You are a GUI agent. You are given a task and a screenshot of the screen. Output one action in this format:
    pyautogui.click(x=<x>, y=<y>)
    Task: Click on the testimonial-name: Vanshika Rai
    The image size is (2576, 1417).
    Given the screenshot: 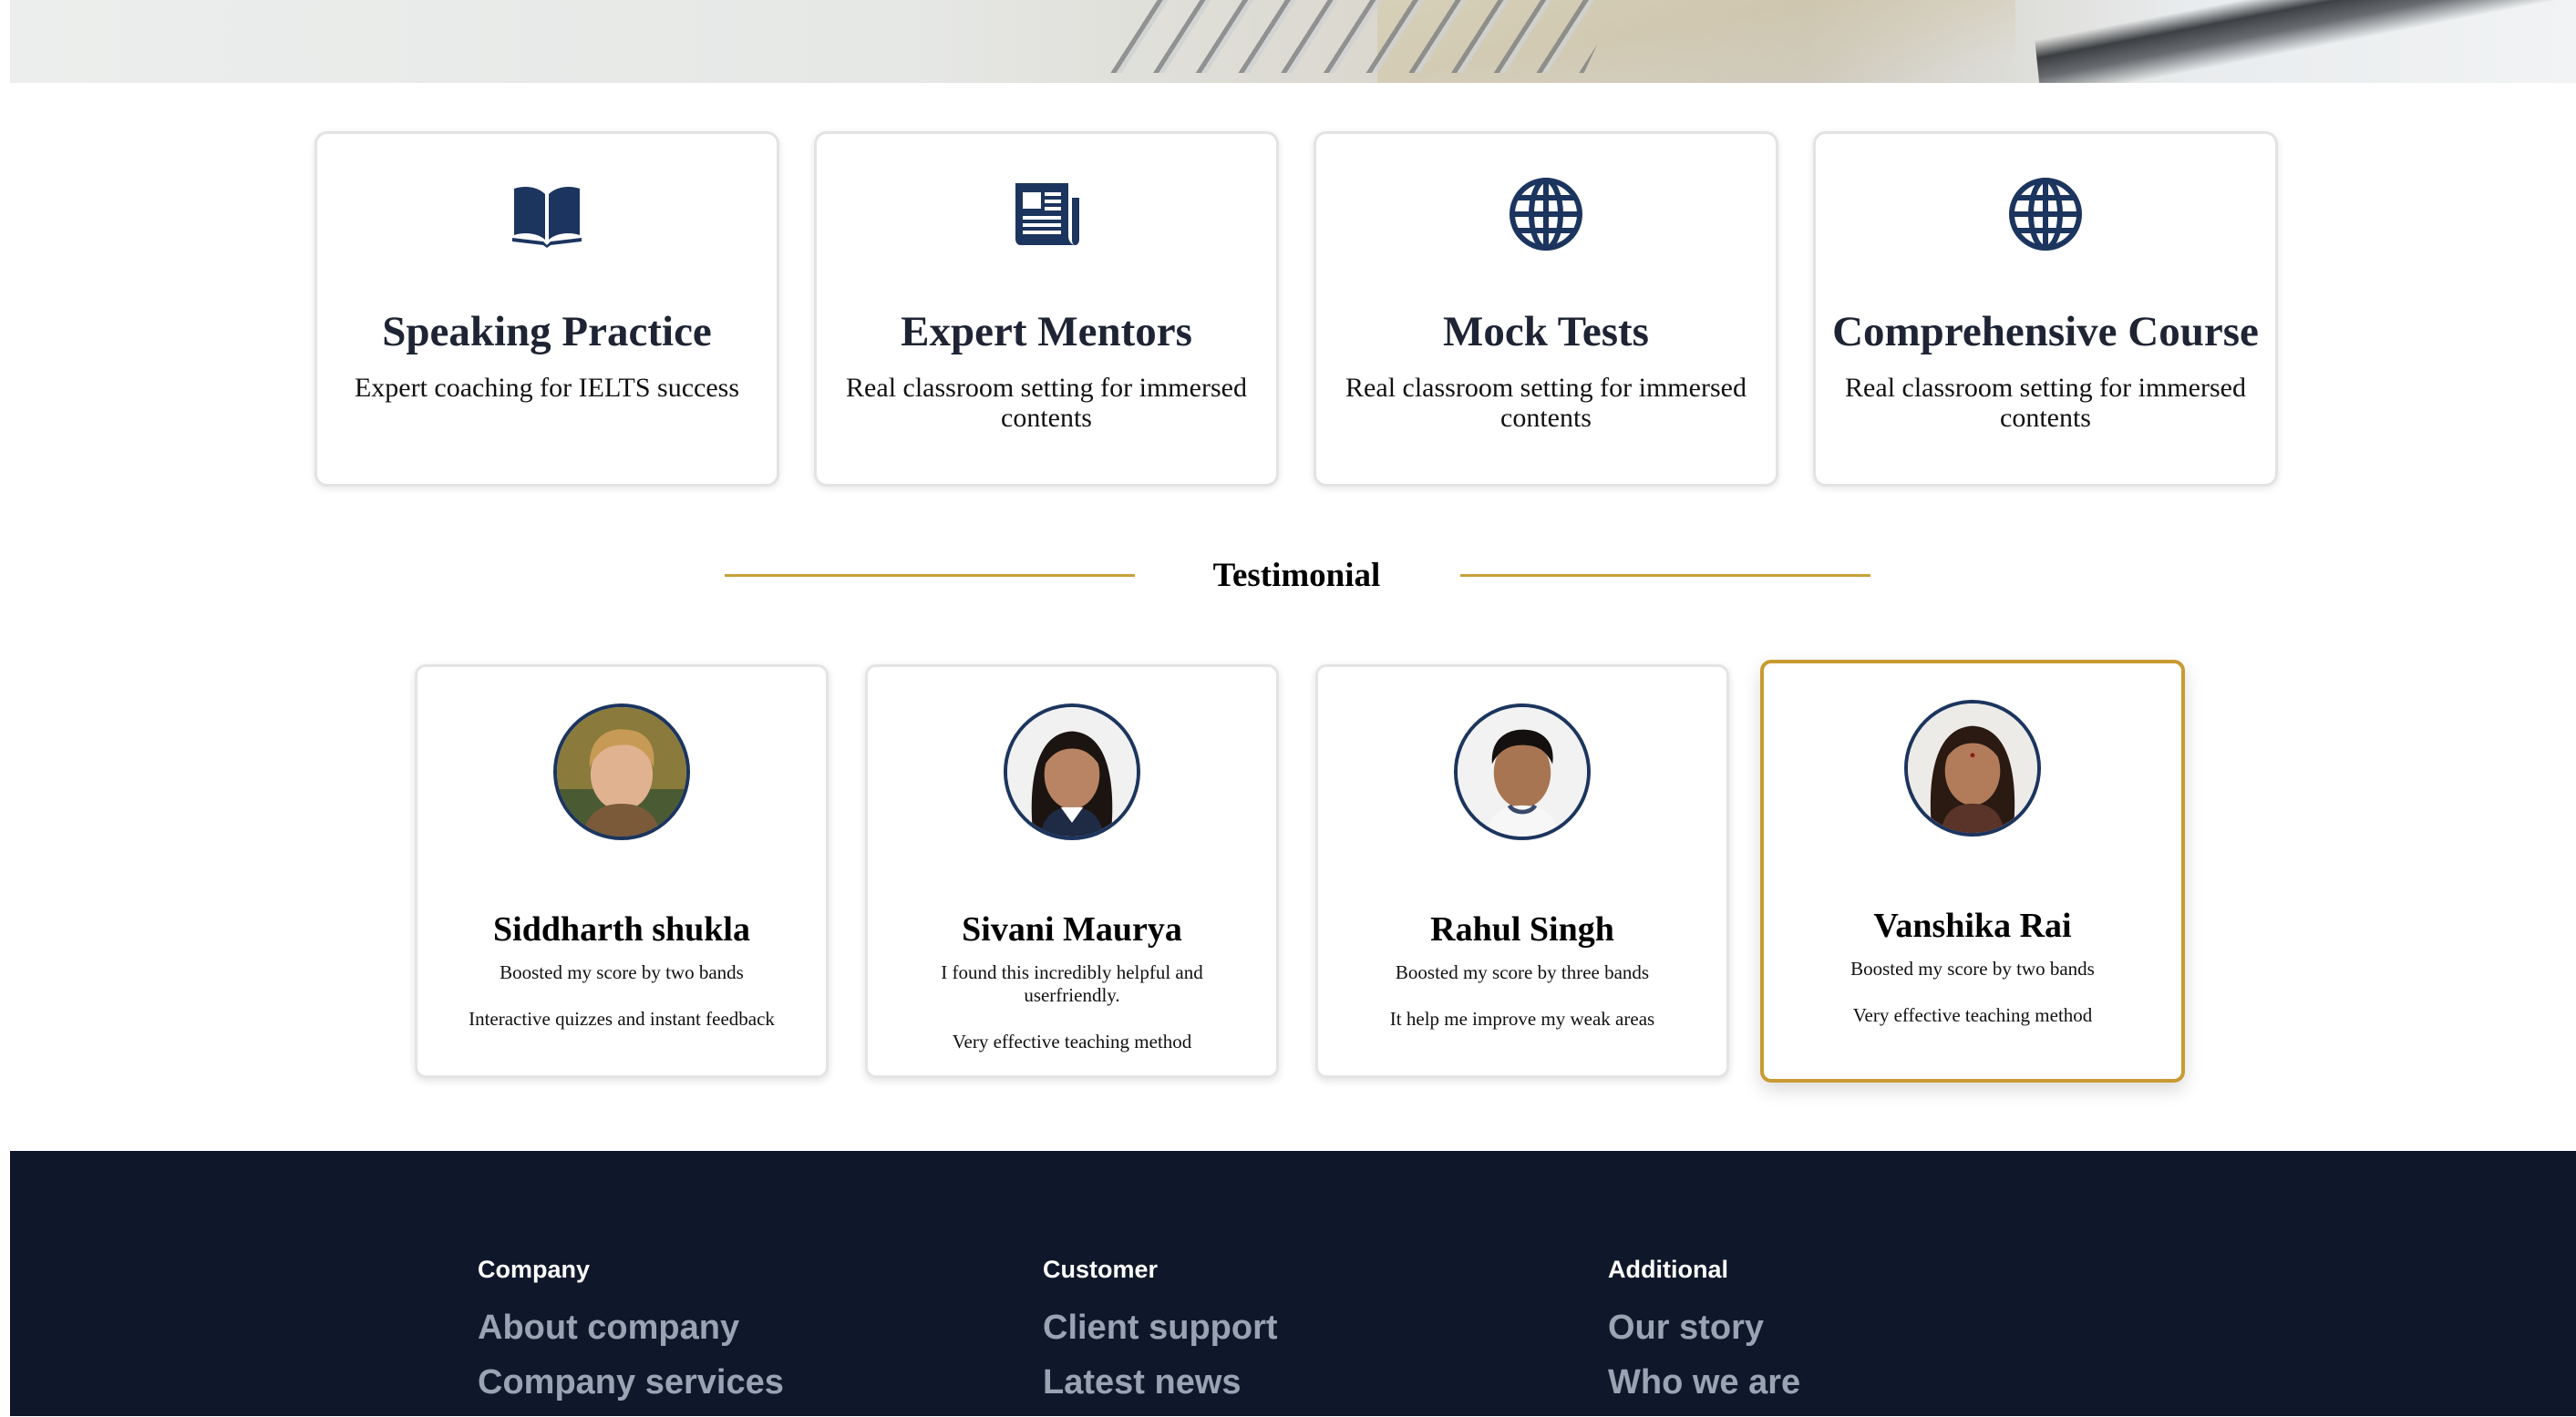 What is the action you would take?
    pyautogui.click(x=1972, y=926)
    